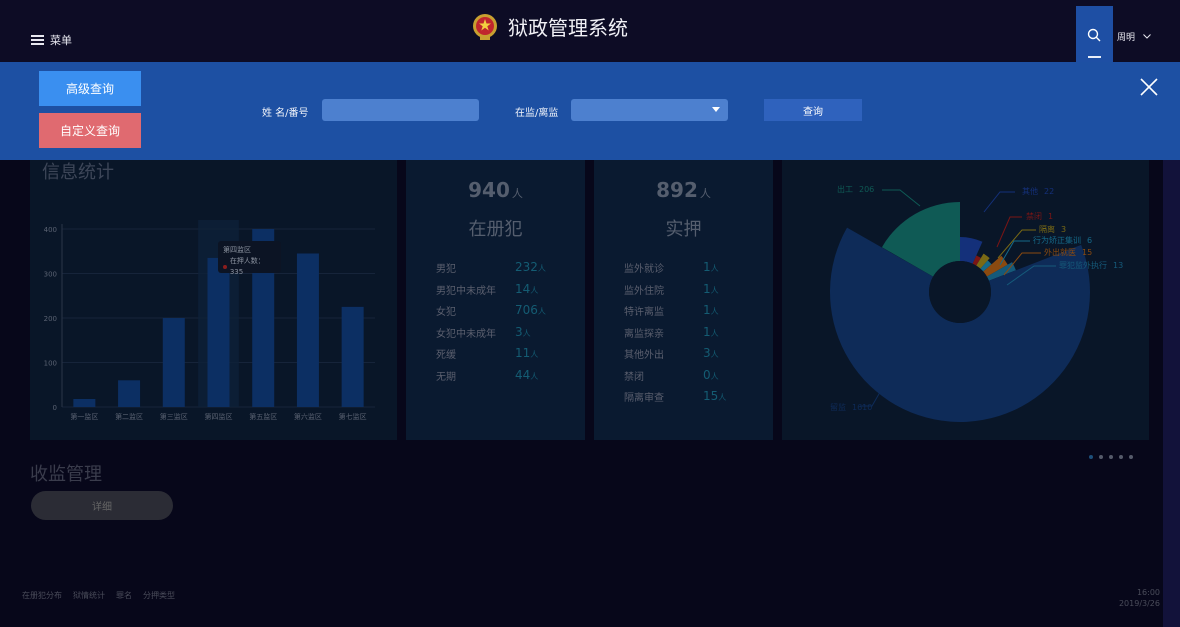  I want to click on clock: 16:00 2019/3/26, so click(1139, 598).